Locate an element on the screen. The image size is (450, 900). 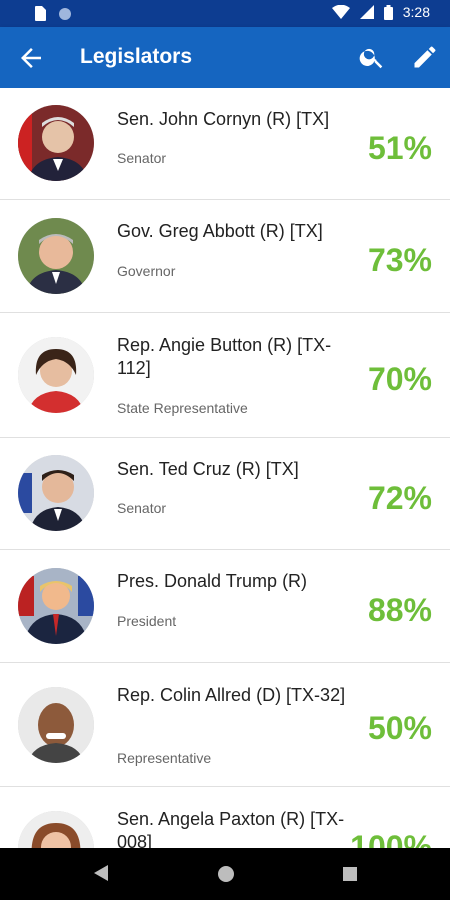
legislator-role: Governor is located at coordinates (146, 271).